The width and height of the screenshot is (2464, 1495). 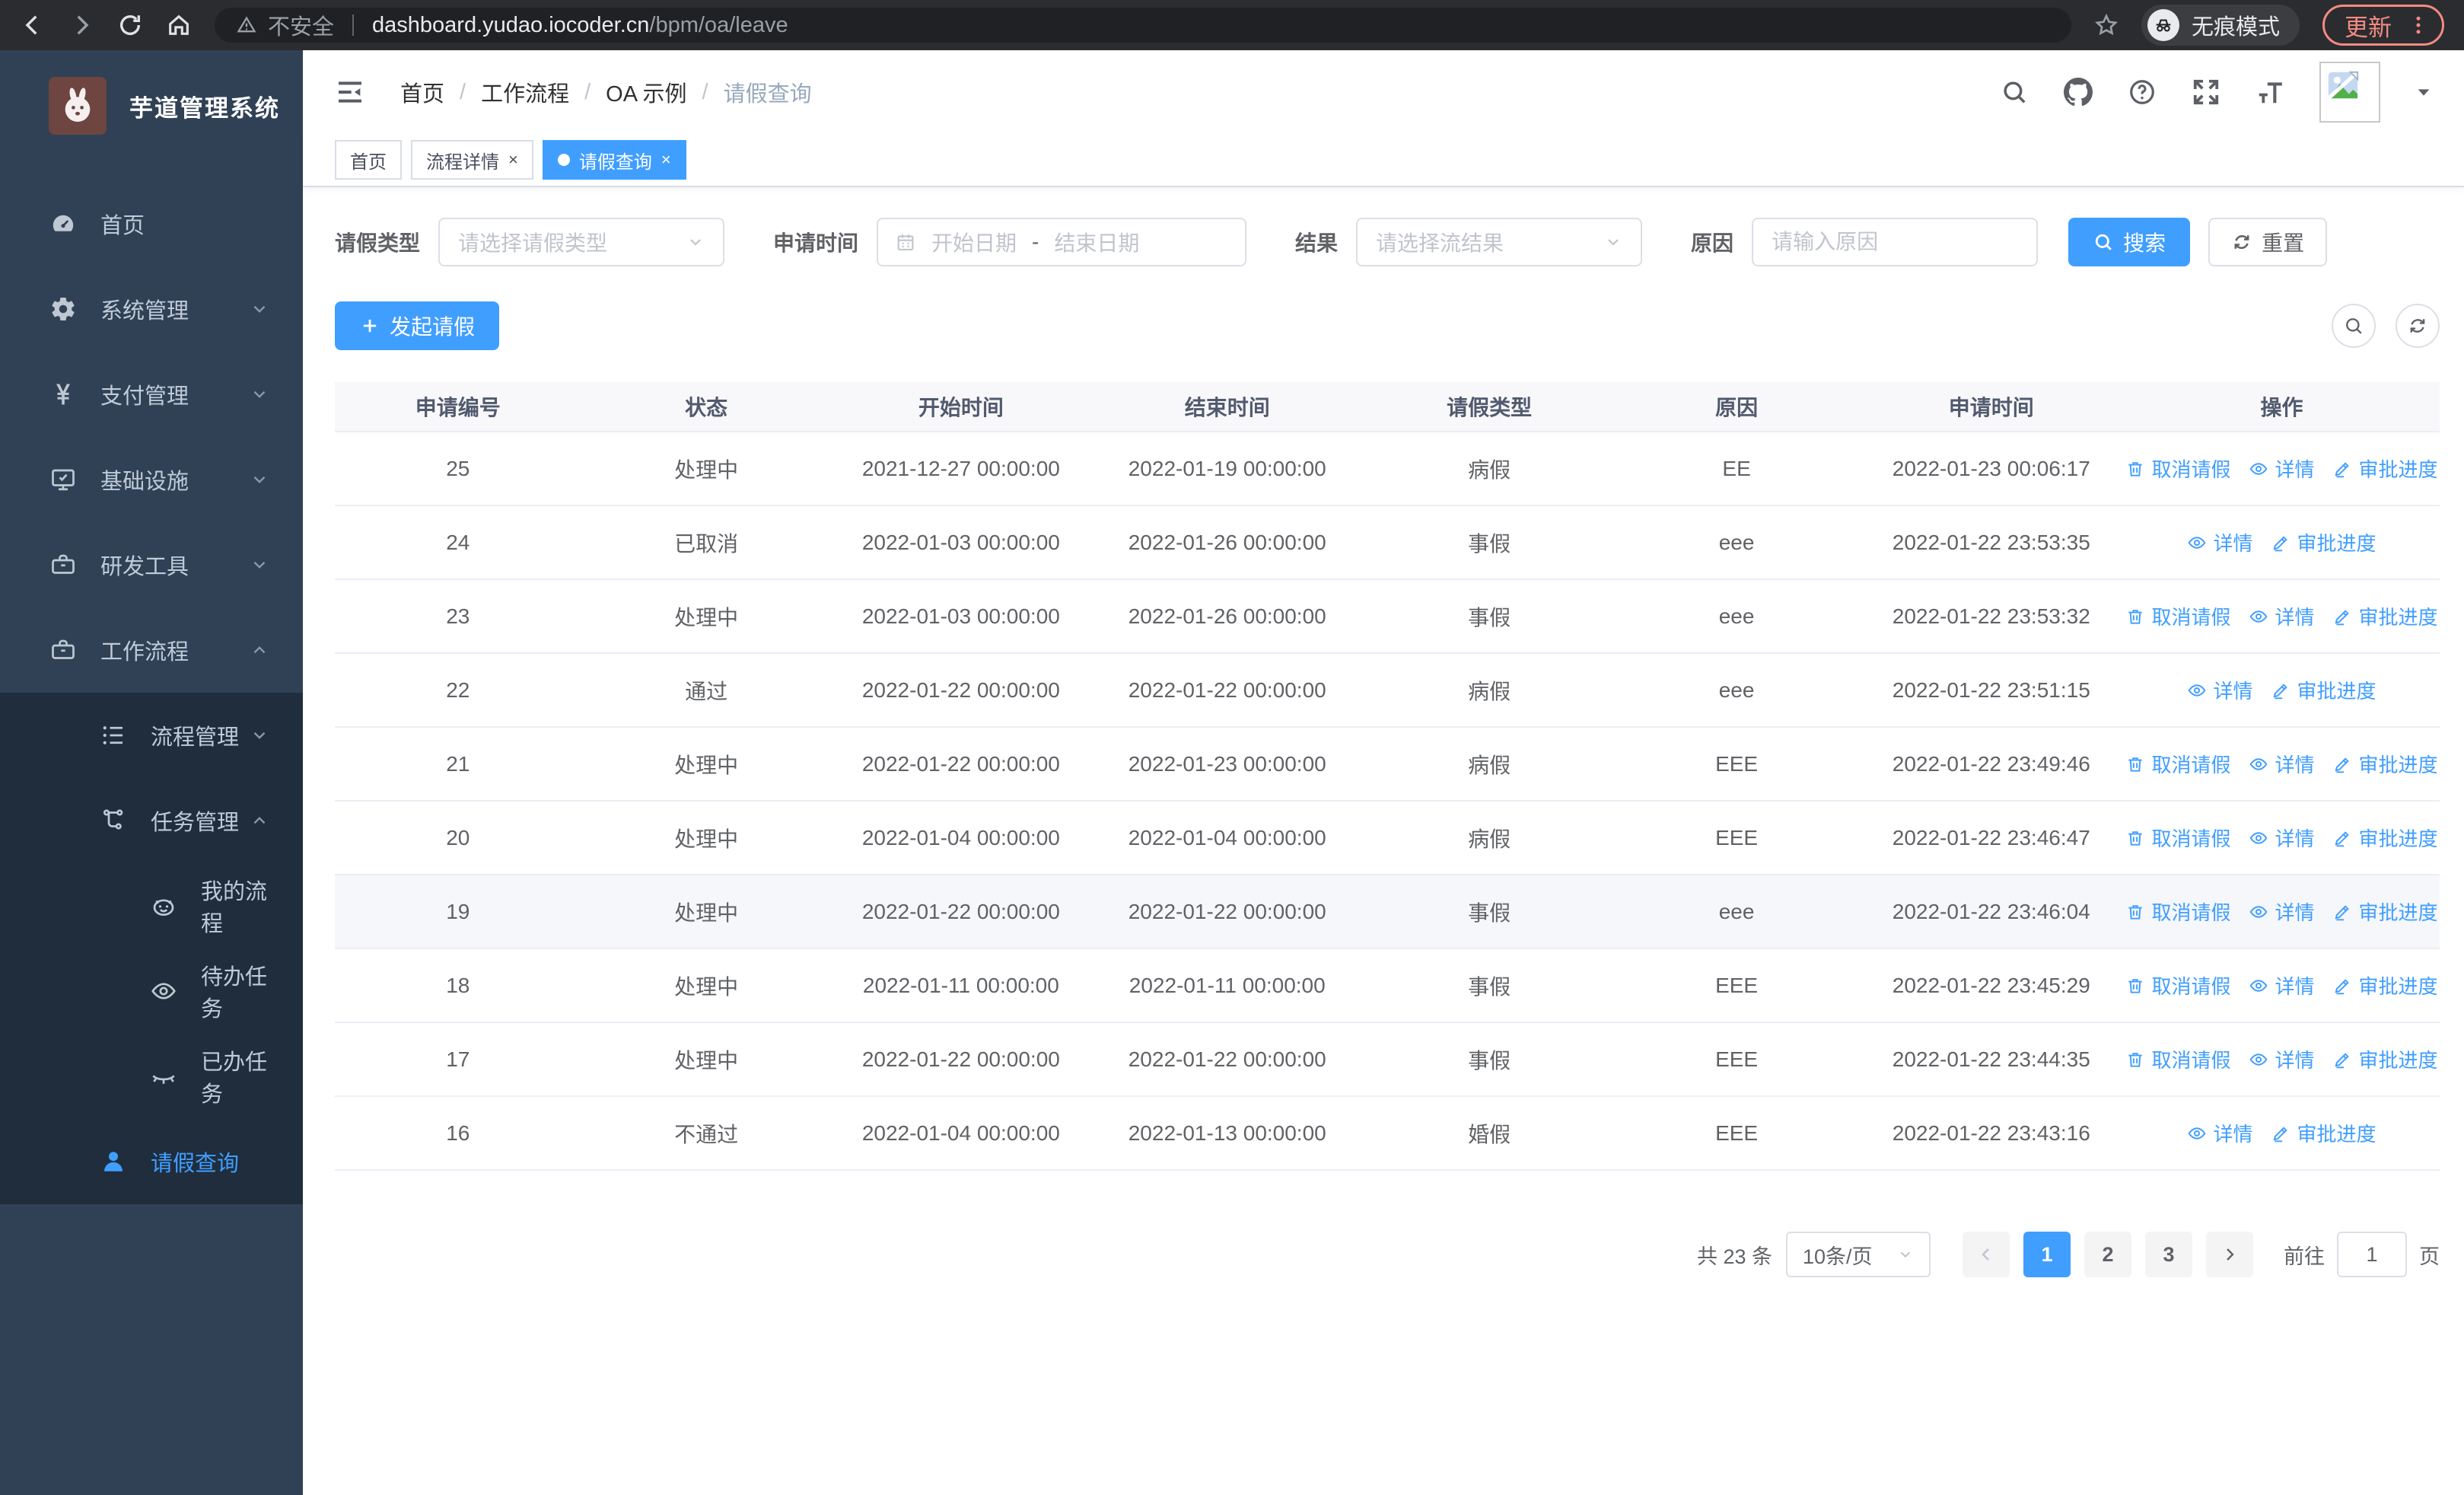 I want to click on kebab-menu-icon, so click(x=2418, y=26).